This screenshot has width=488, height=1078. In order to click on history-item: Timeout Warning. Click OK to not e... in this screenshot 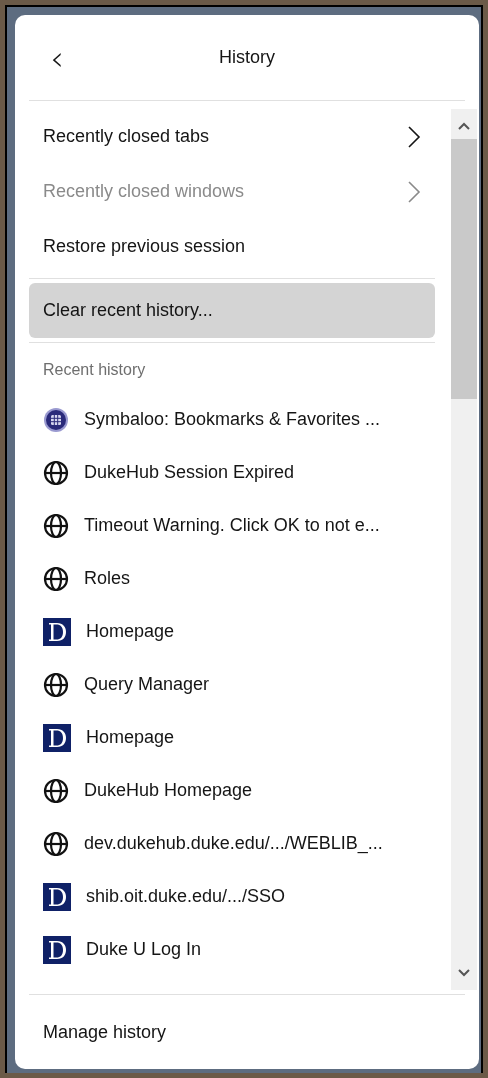, I will do `click(232, 525)`.